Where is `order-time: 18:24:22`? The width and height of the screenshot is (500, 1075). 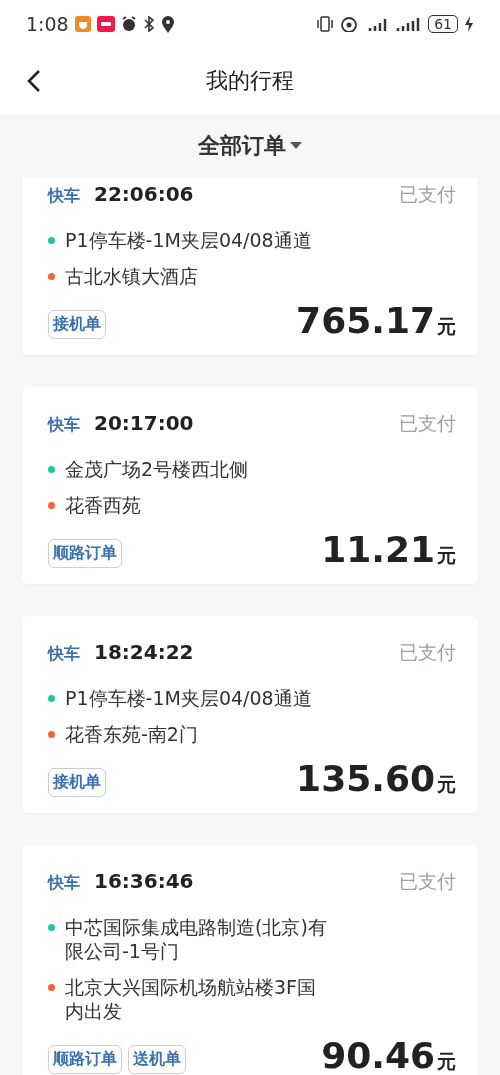 order-time: 18:24:22 is located at coordinates (144, 652).